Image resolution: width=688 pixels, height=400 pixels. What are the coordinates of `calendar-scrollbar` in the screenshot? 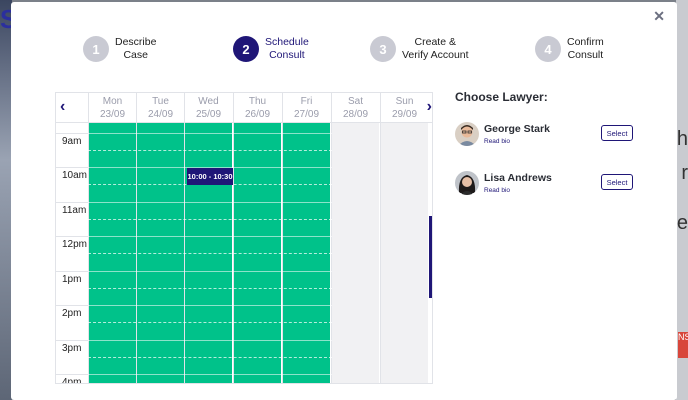 It's located at (430, 257).